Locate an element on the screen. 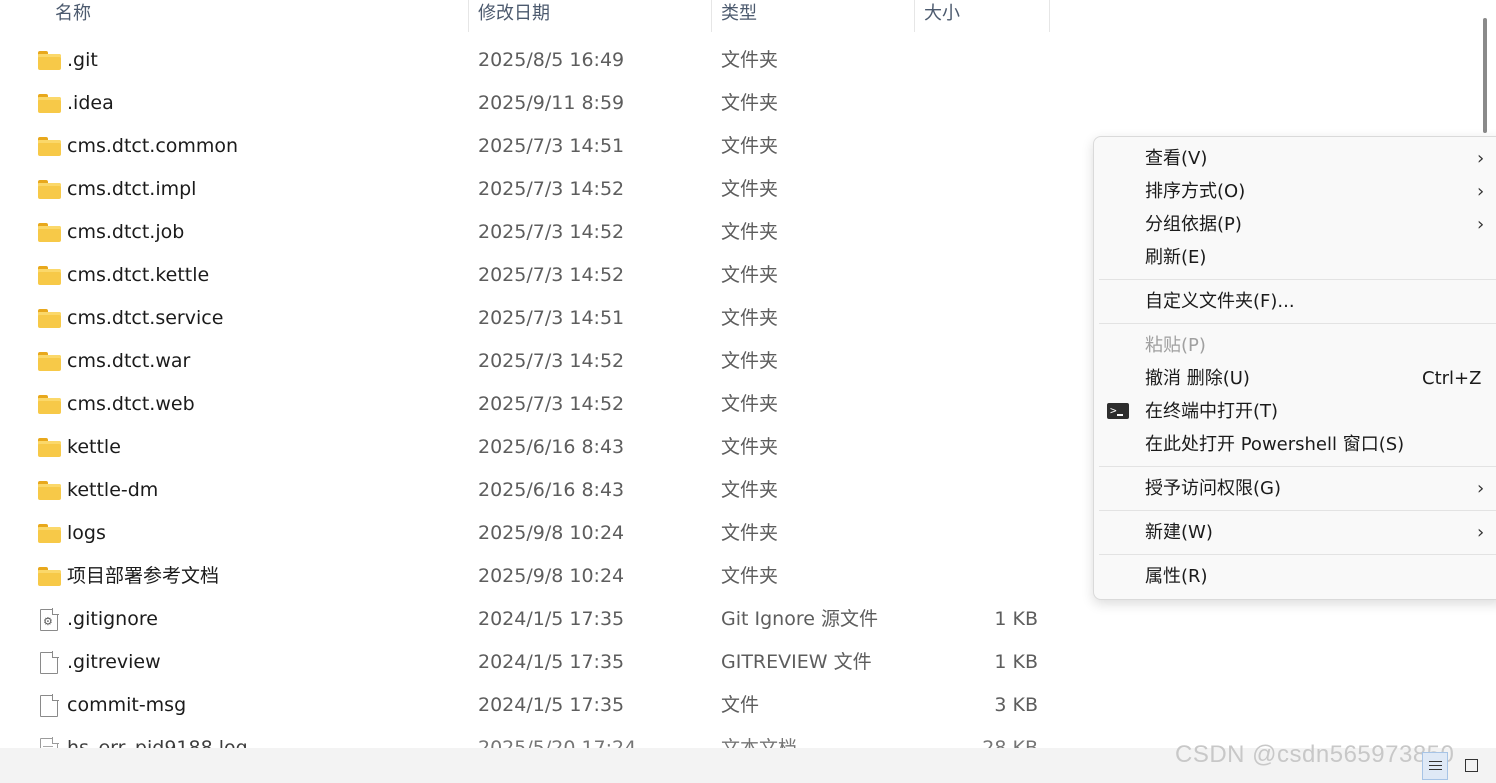  file-row: cms.dtct.war 2025/7/3 14:52 文件夹 is located at coordinates (530, 361).